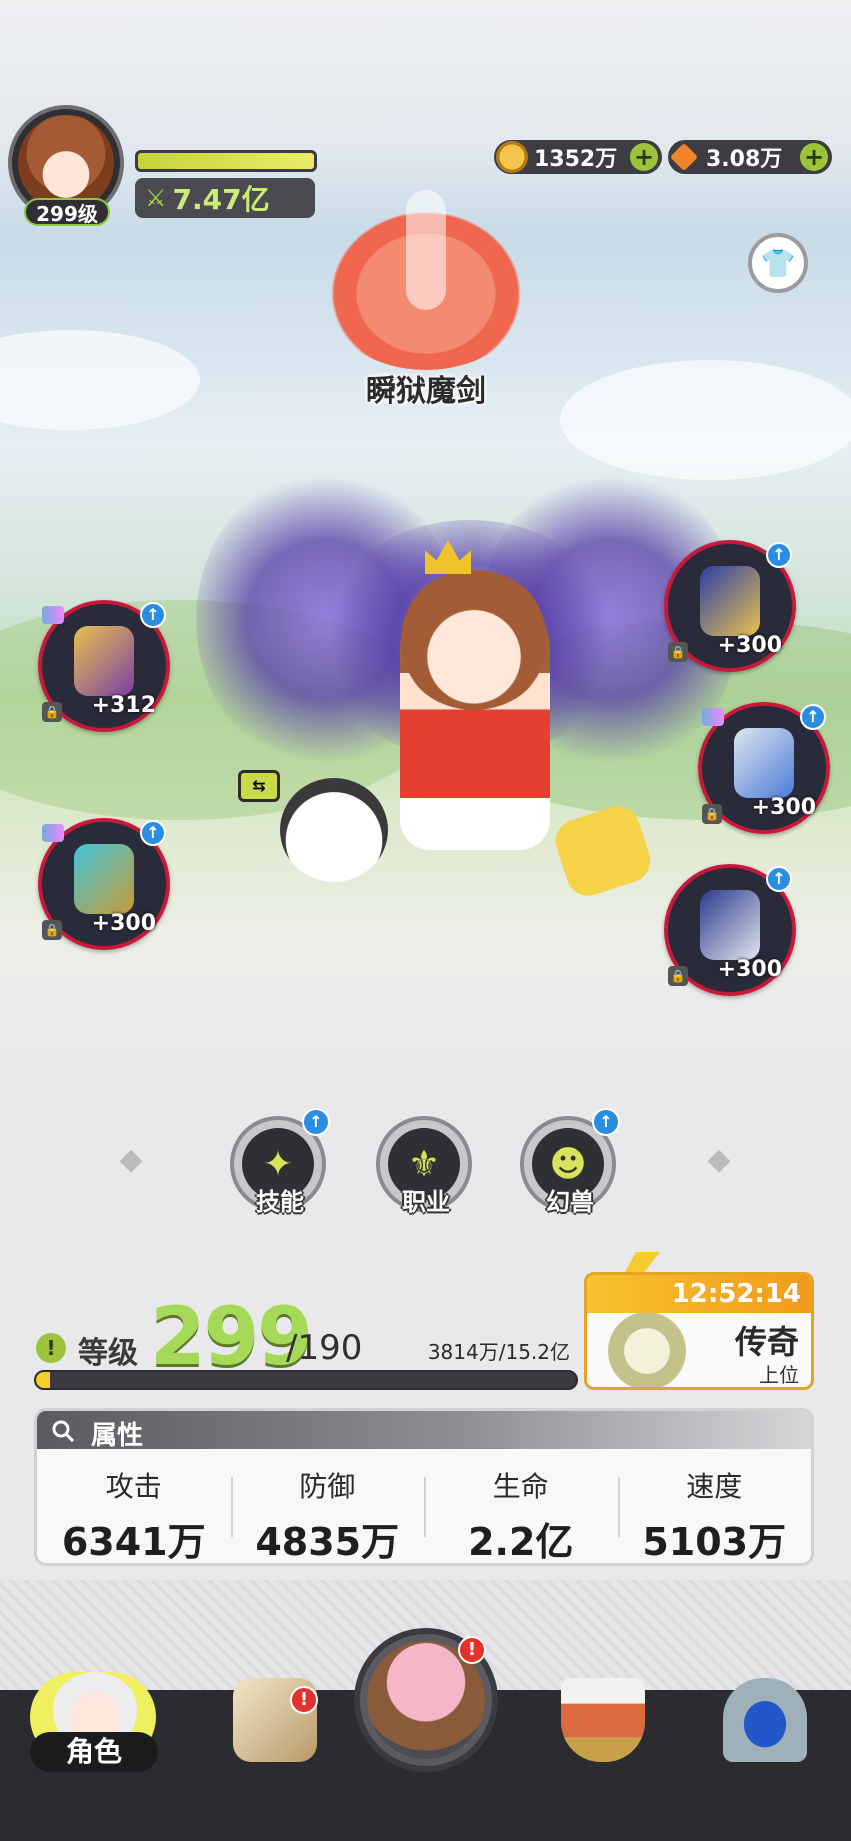  Describe the element at coordinates (766, 1342) in the screenshot. I see `rank-name: 传奇` at that location.